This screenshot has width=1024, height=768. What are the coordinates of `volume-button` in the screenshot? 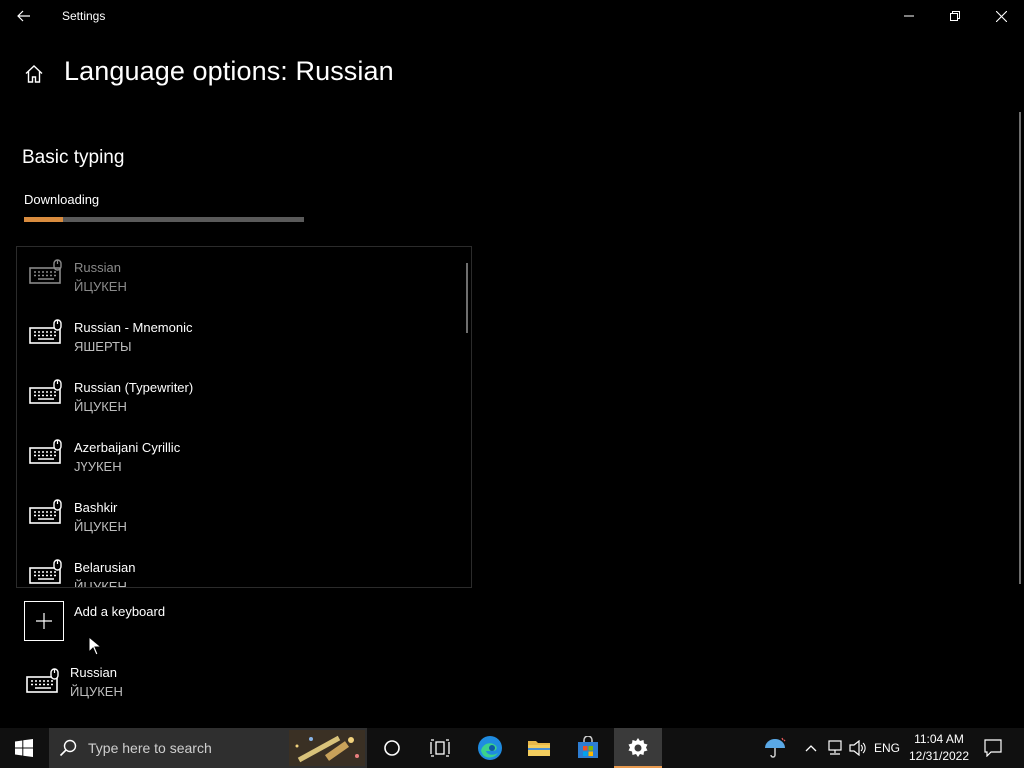 It's located at (858, 748).